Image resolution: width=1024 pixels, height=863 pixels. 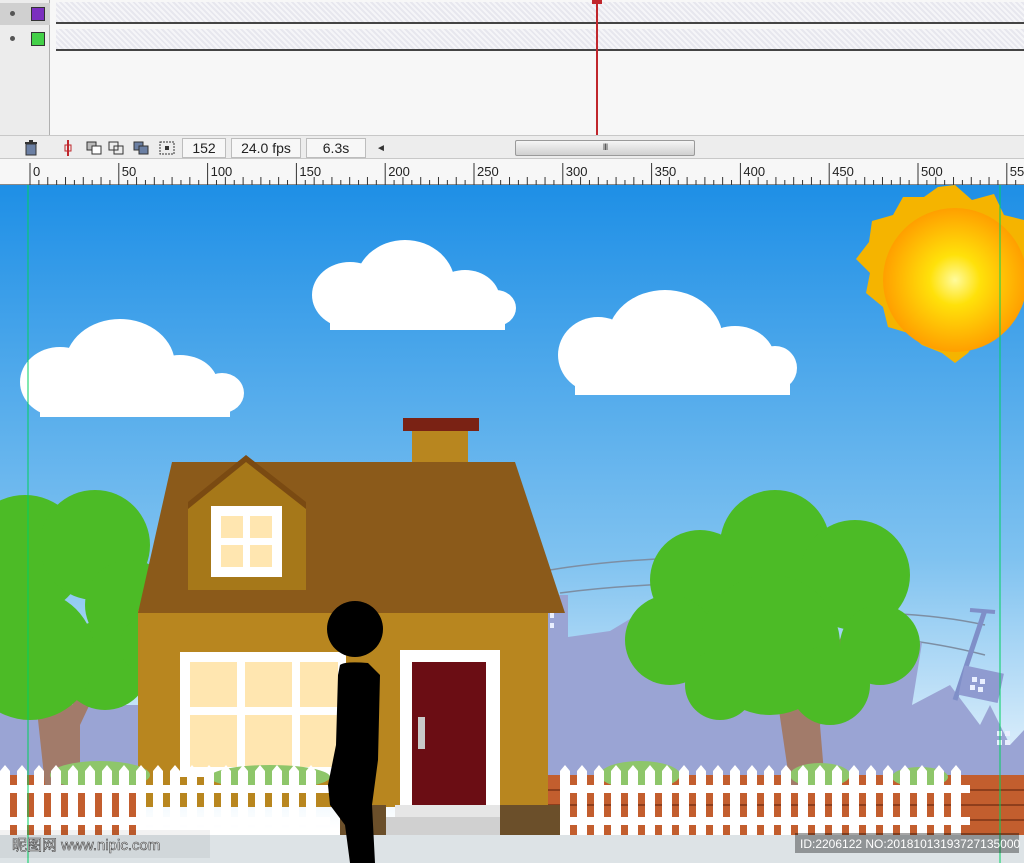 I want to click on ruler-label: 300, so click(x=577, y=171).